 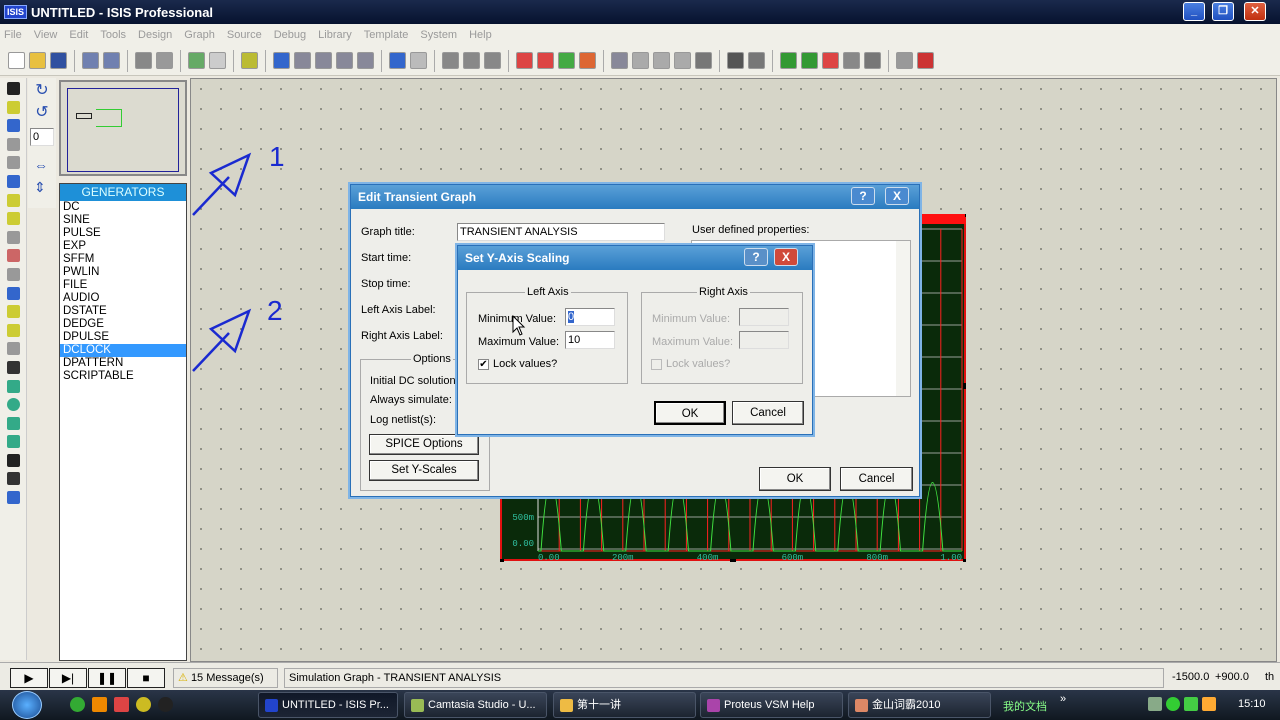 What do you see at coordinates (58, 60) in the screenshot?
I see `save-icon` at bounding box center [58, 60].